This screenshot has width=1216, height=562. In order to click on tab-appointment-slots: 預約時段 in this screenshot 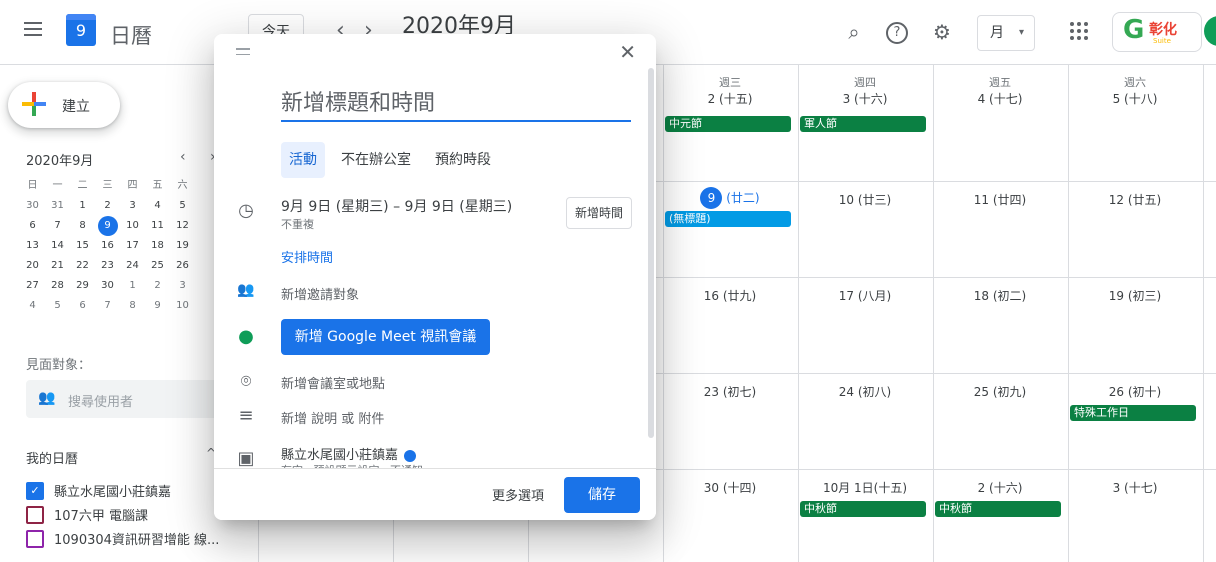, I will do `click(463, 160)`.